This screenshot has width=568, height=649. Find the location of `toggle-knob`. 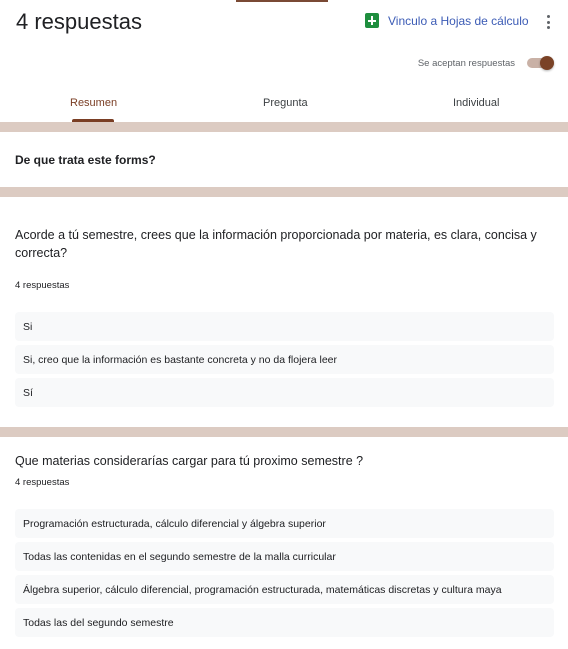

toggle-knob is located at coordinates (547, 63).